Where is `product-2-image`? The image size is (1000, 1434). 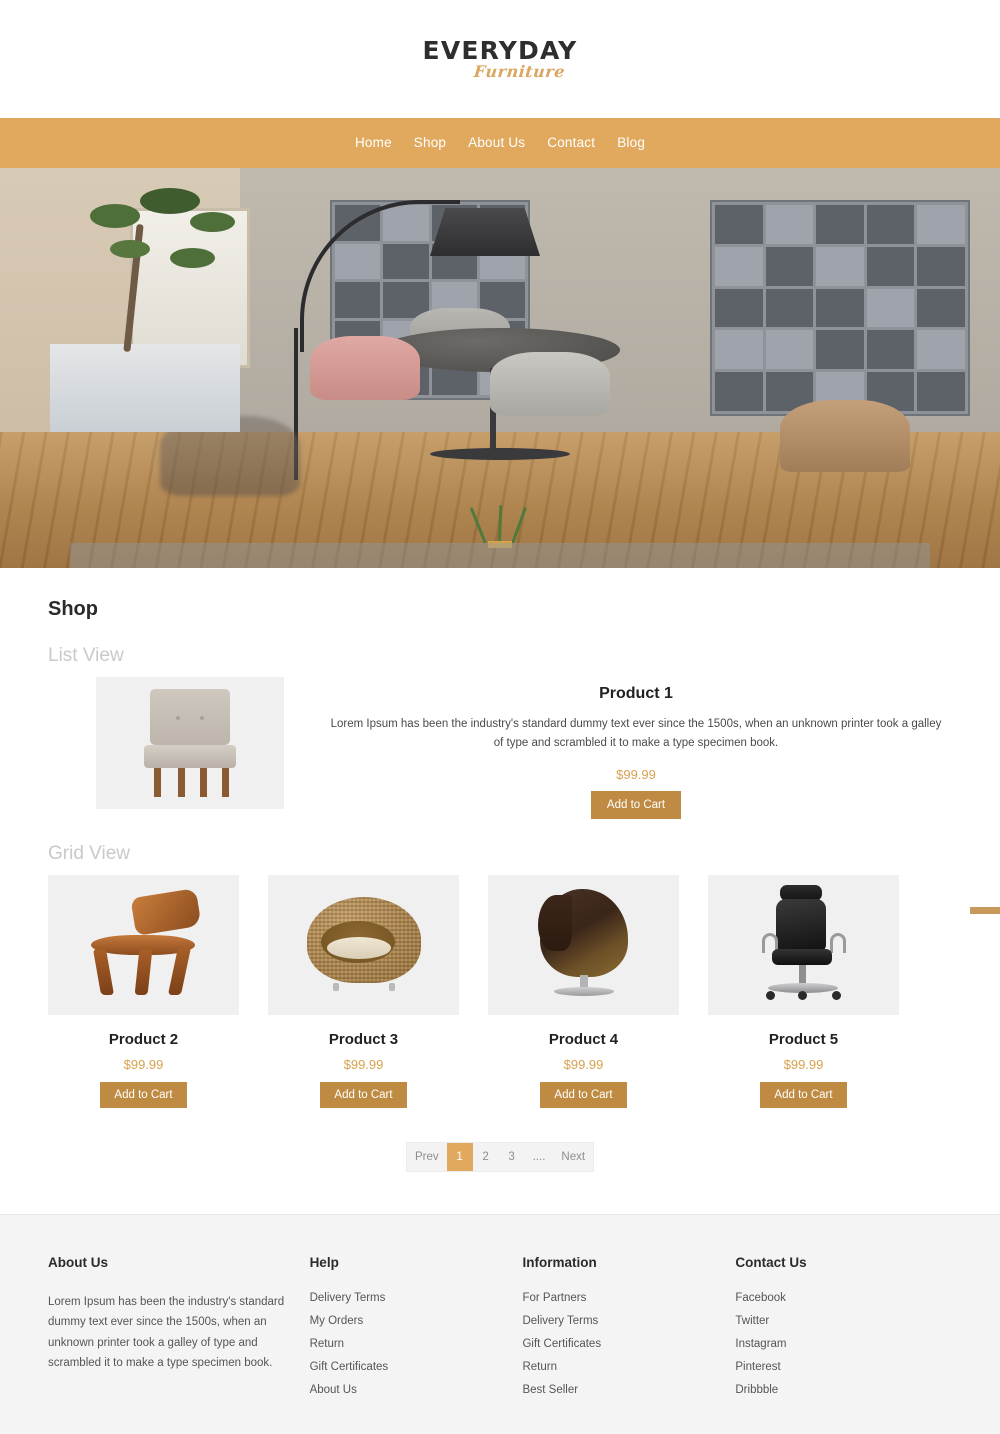
product-2-image is located at coordinates (143, 944).